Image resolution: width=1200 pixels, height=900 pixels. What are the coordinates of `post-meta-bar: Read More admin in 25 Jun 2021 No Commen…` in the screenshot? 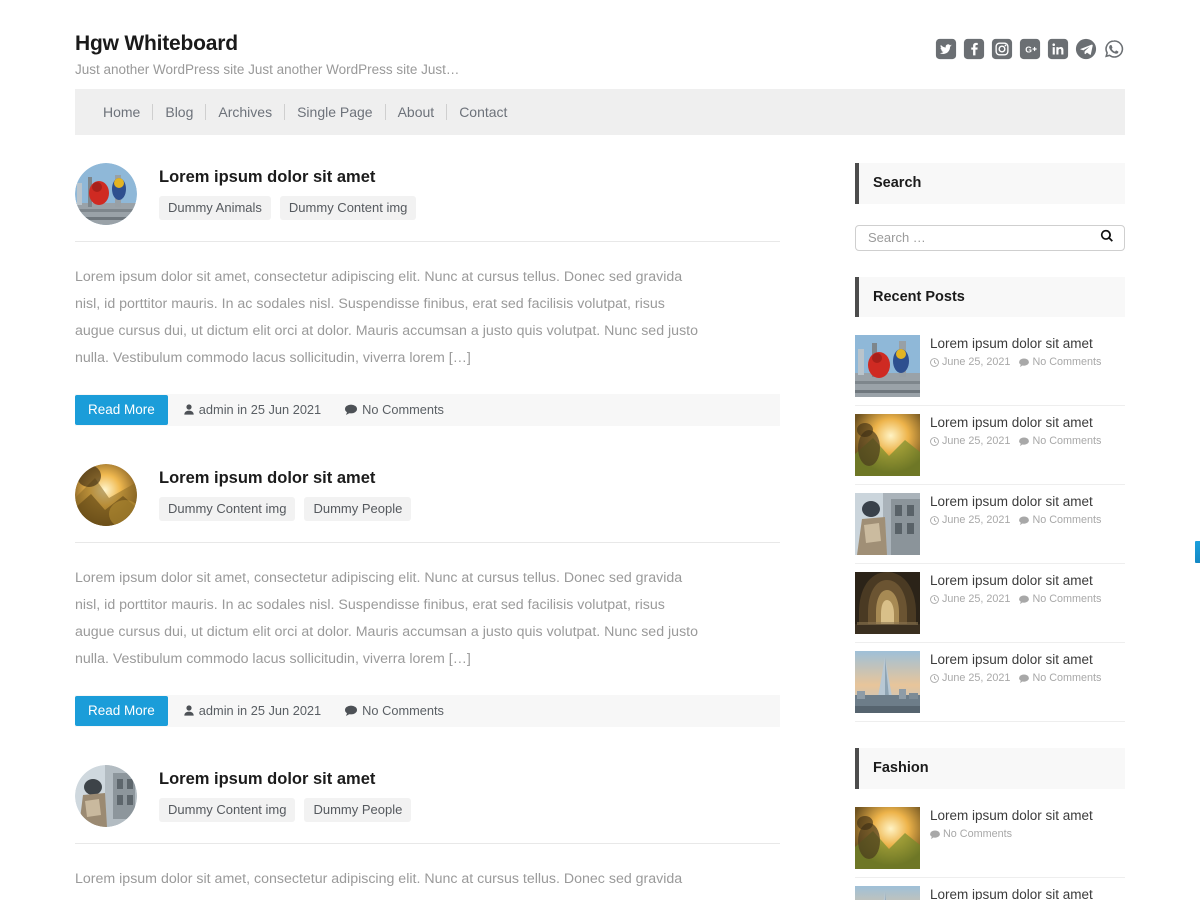 It's located at (427, 409).